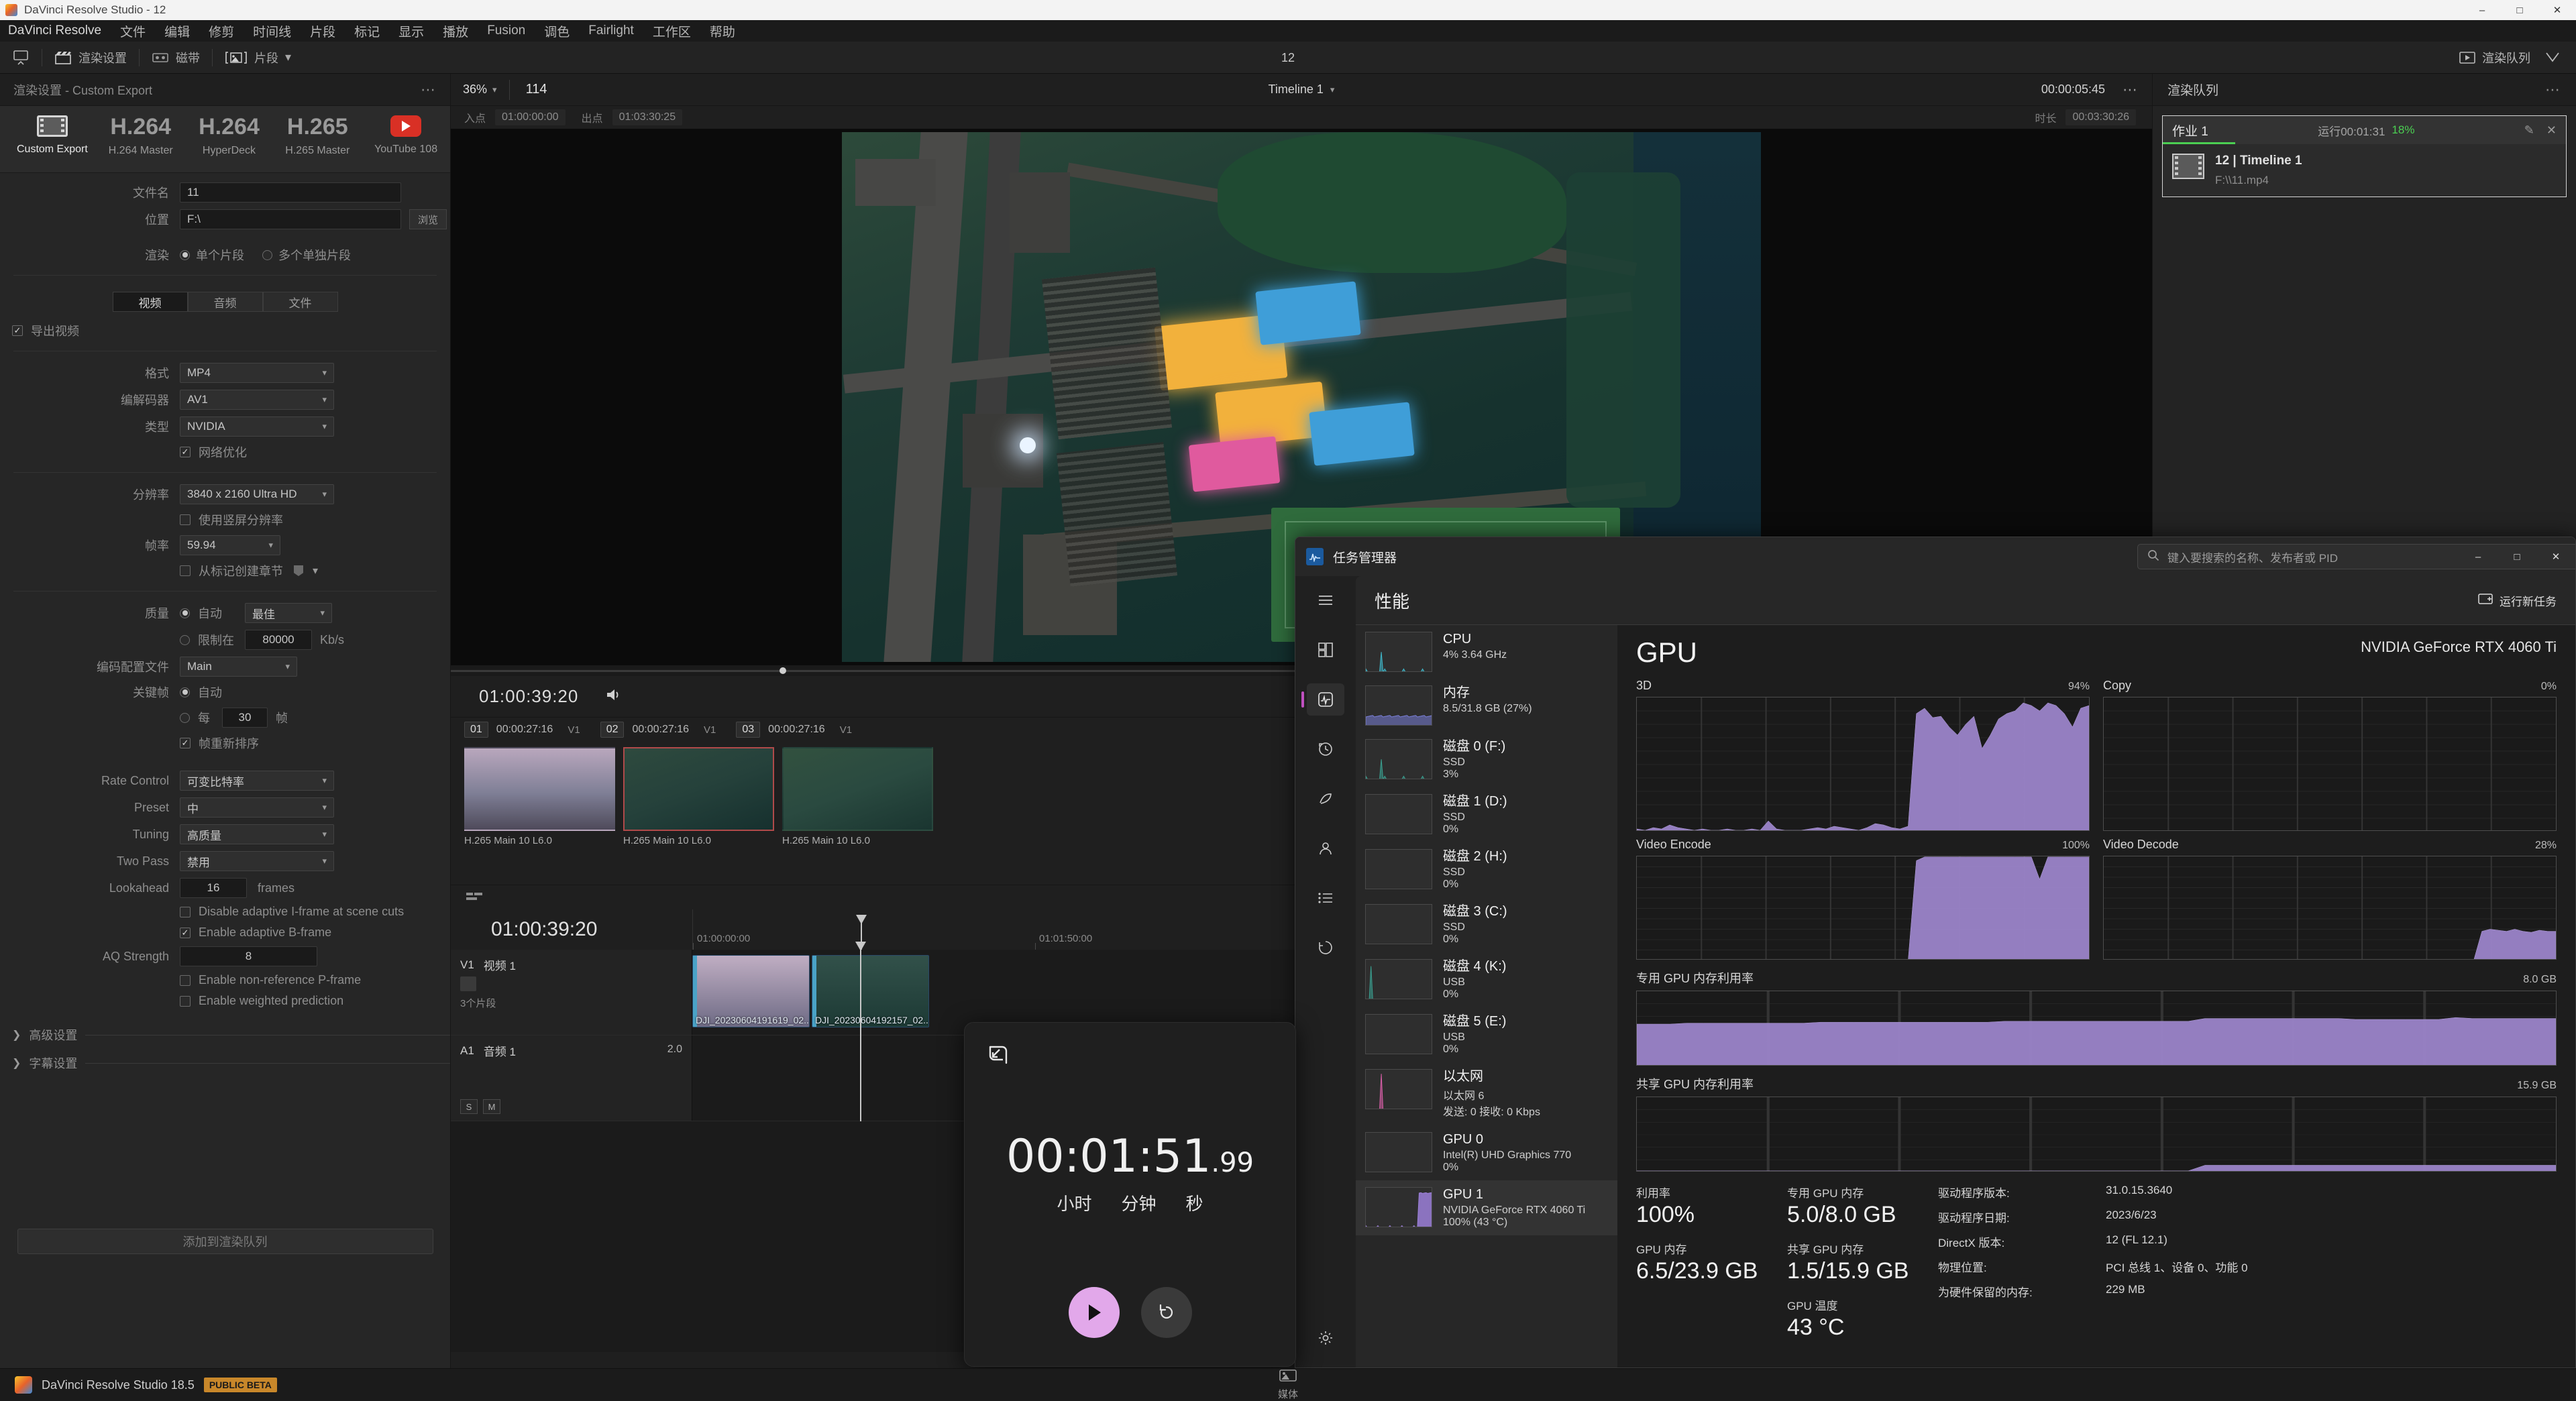  What do you see at coordinates (272, 31) in the screenshot?
I see `menu-timeline: 时间线` at bounding box center [272, 31].